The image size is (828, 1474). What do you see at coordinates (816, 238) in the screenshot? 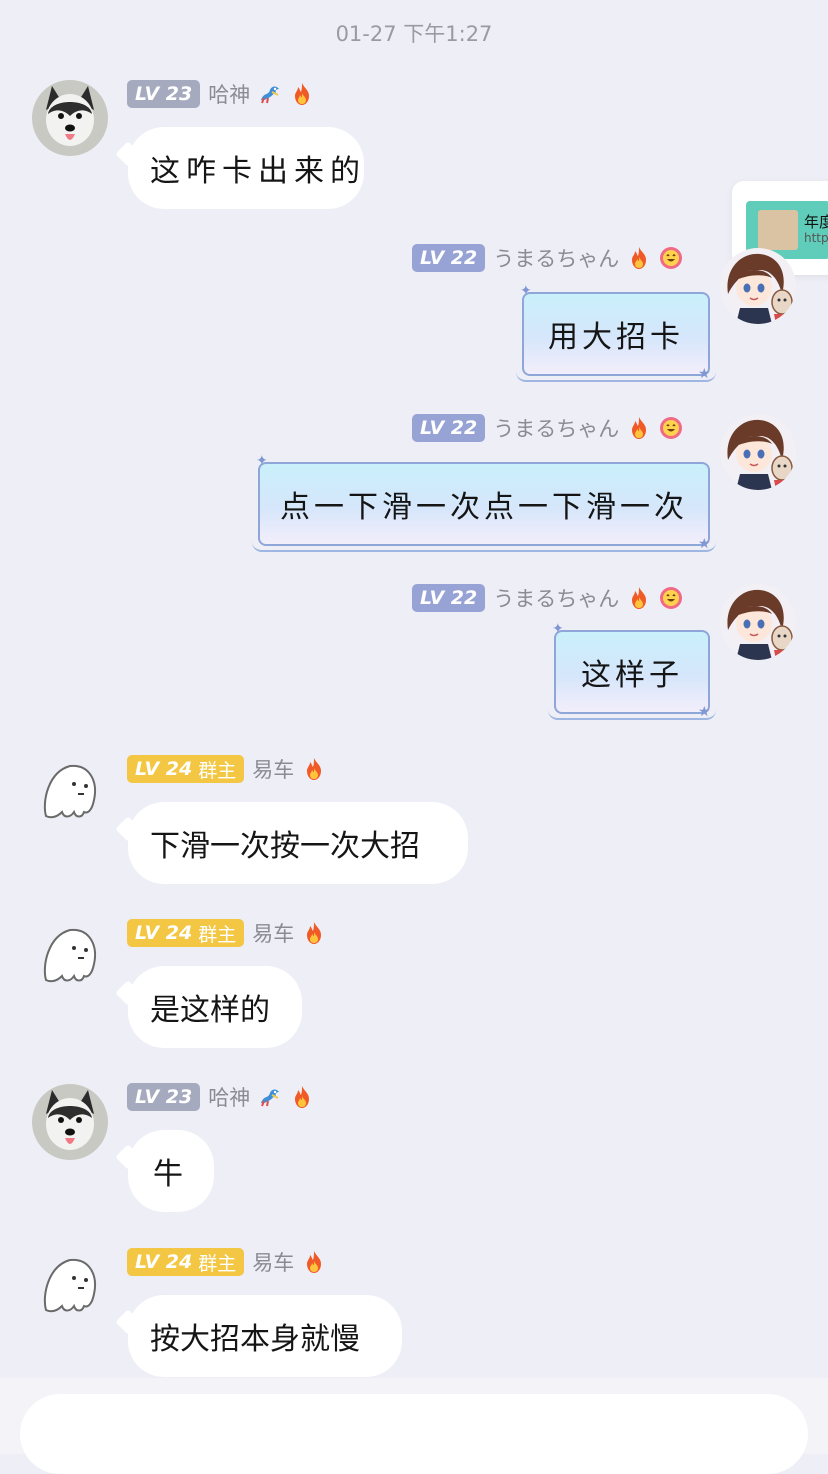
I see `share-card-url: http` at bounding box center [816, 238].